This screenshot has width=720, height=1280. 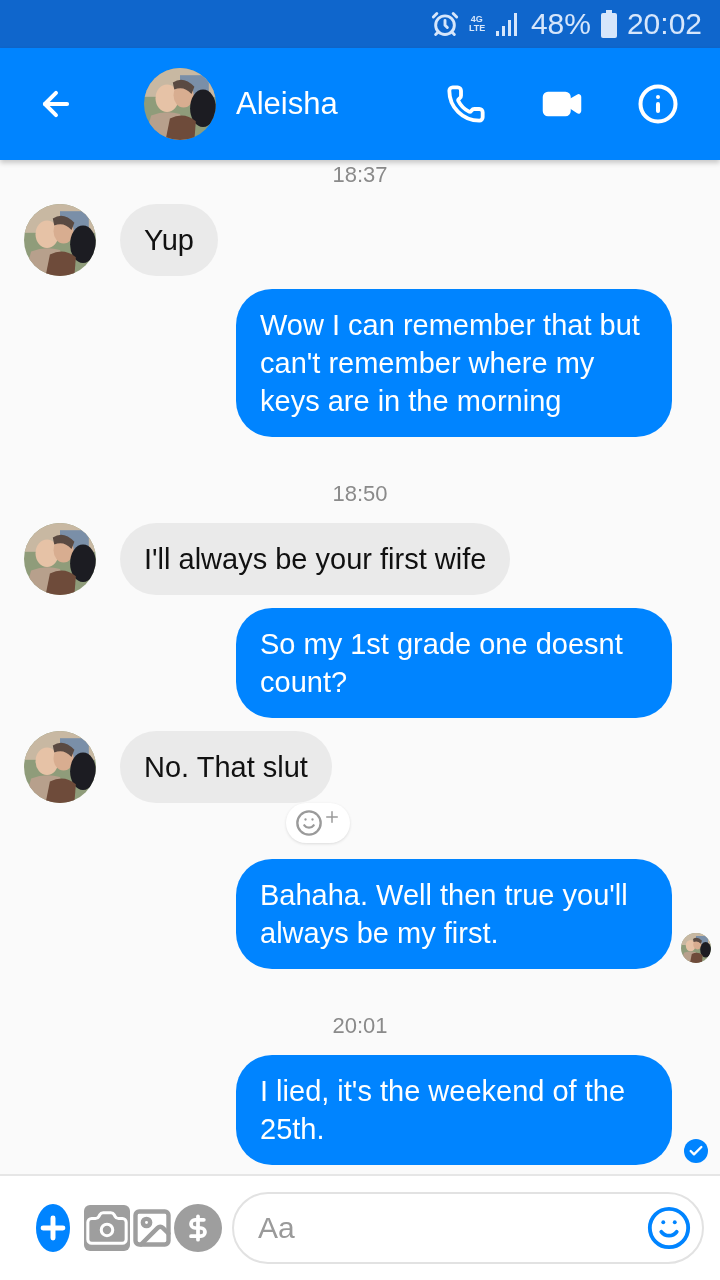 I want to click on timestamp: 18:37, so click(x=360, y=175).